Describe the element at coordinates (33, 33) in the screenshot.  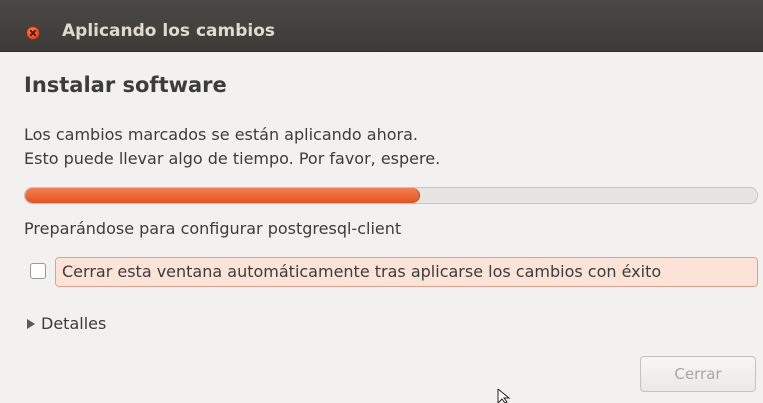
I see `close-icon` at that location.